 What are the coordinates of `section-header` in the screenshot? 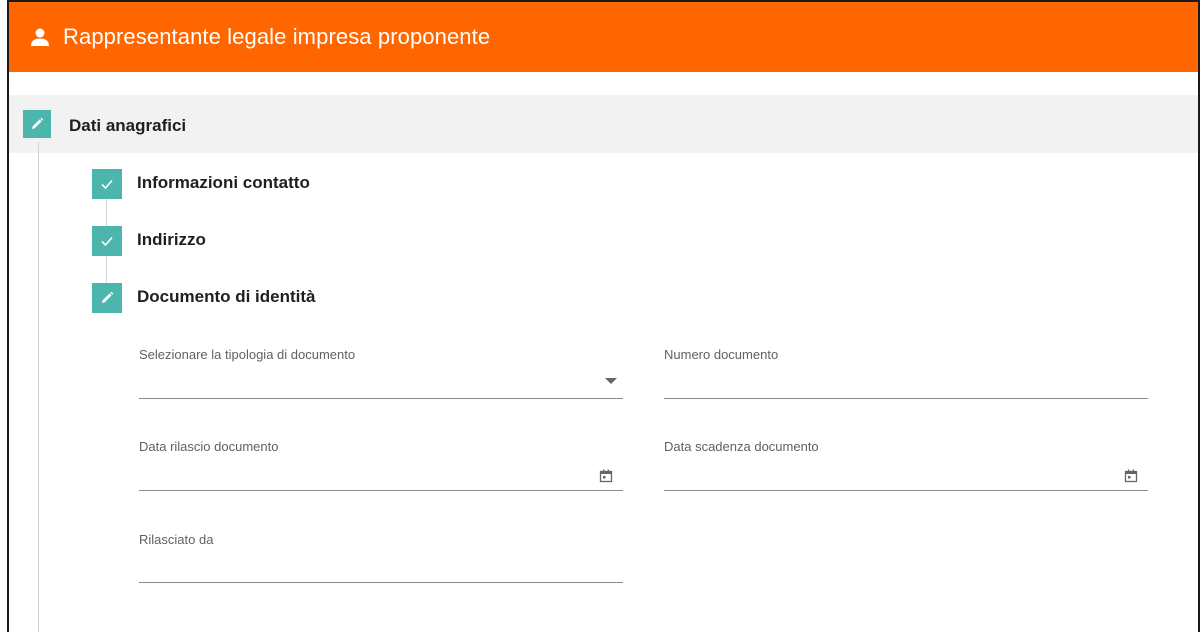 It's located at (603, 124).